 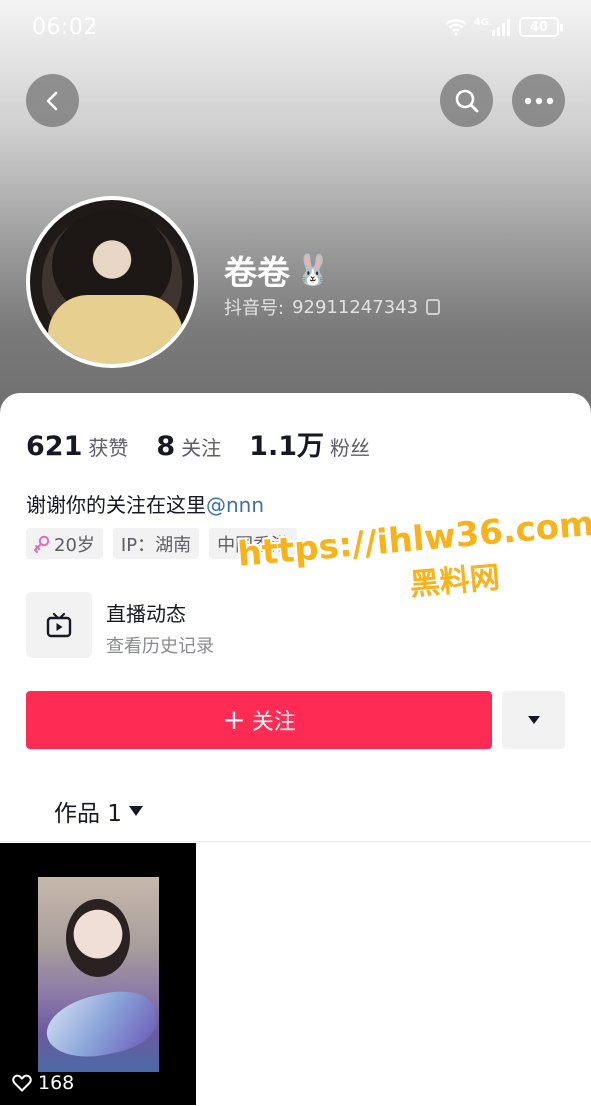 I want to click on age-tag: 20岁, so click(x=64, y=543).